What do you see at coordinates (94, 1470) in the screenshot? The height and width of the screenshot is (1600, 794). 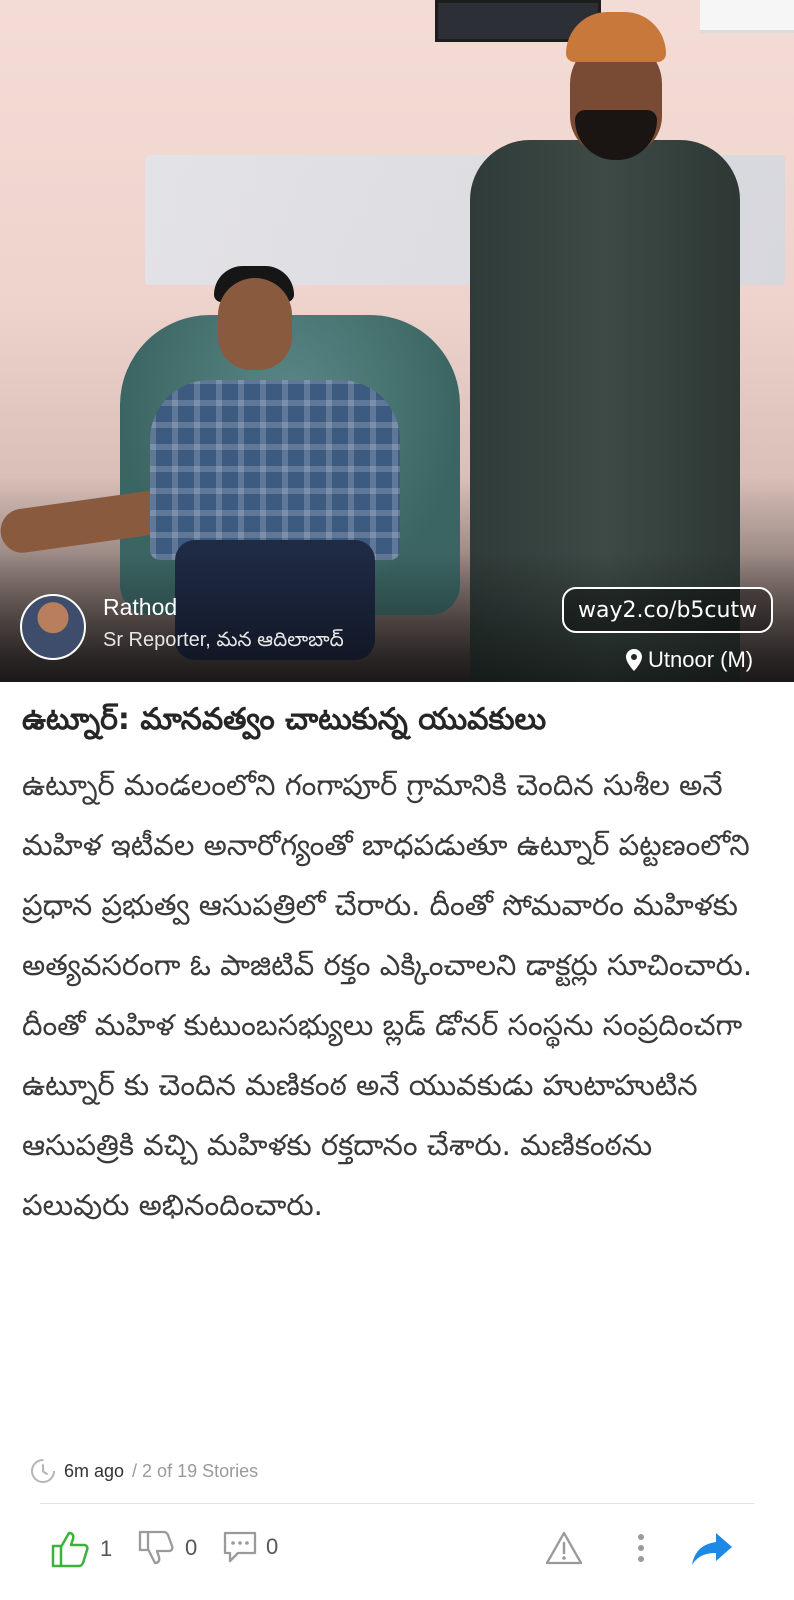 I see `time-ago: 6m ago` at bounding box center [94, 1470].